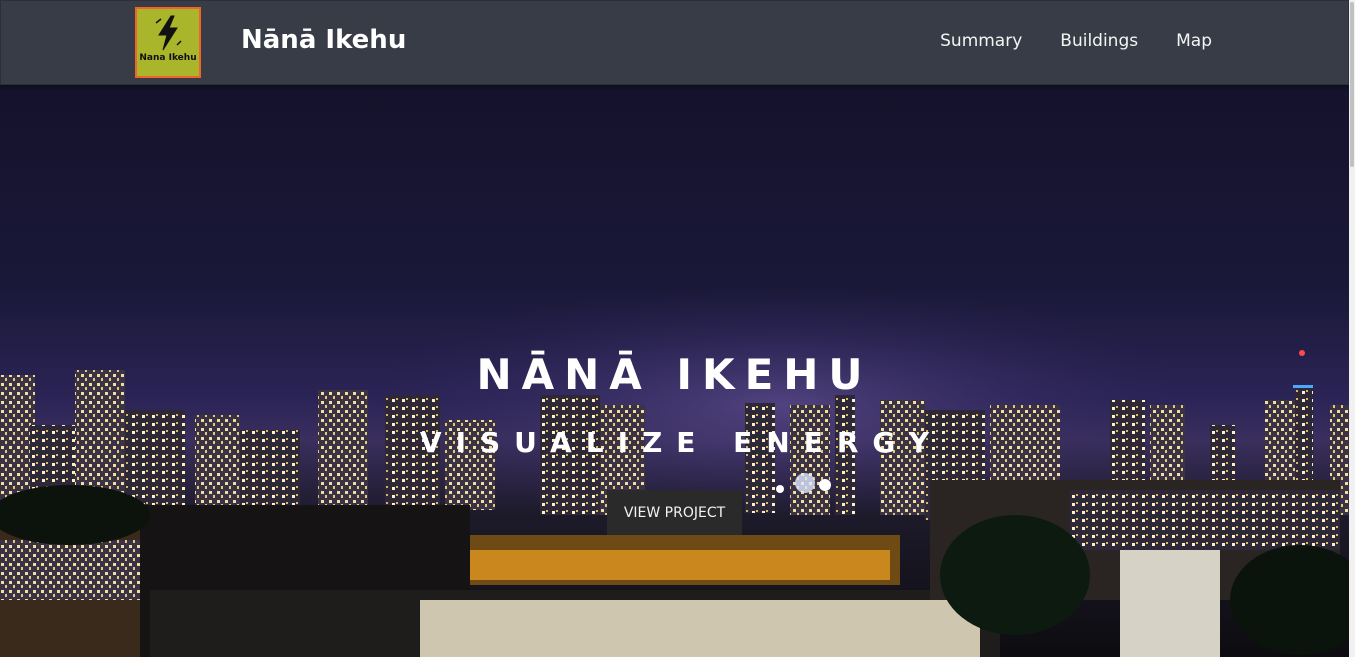 The image size is (1355, 657). What do you see at coordinates (1352, 328) in the screenshot?
I see `scrollbar` at bounding box center [1352, 328].